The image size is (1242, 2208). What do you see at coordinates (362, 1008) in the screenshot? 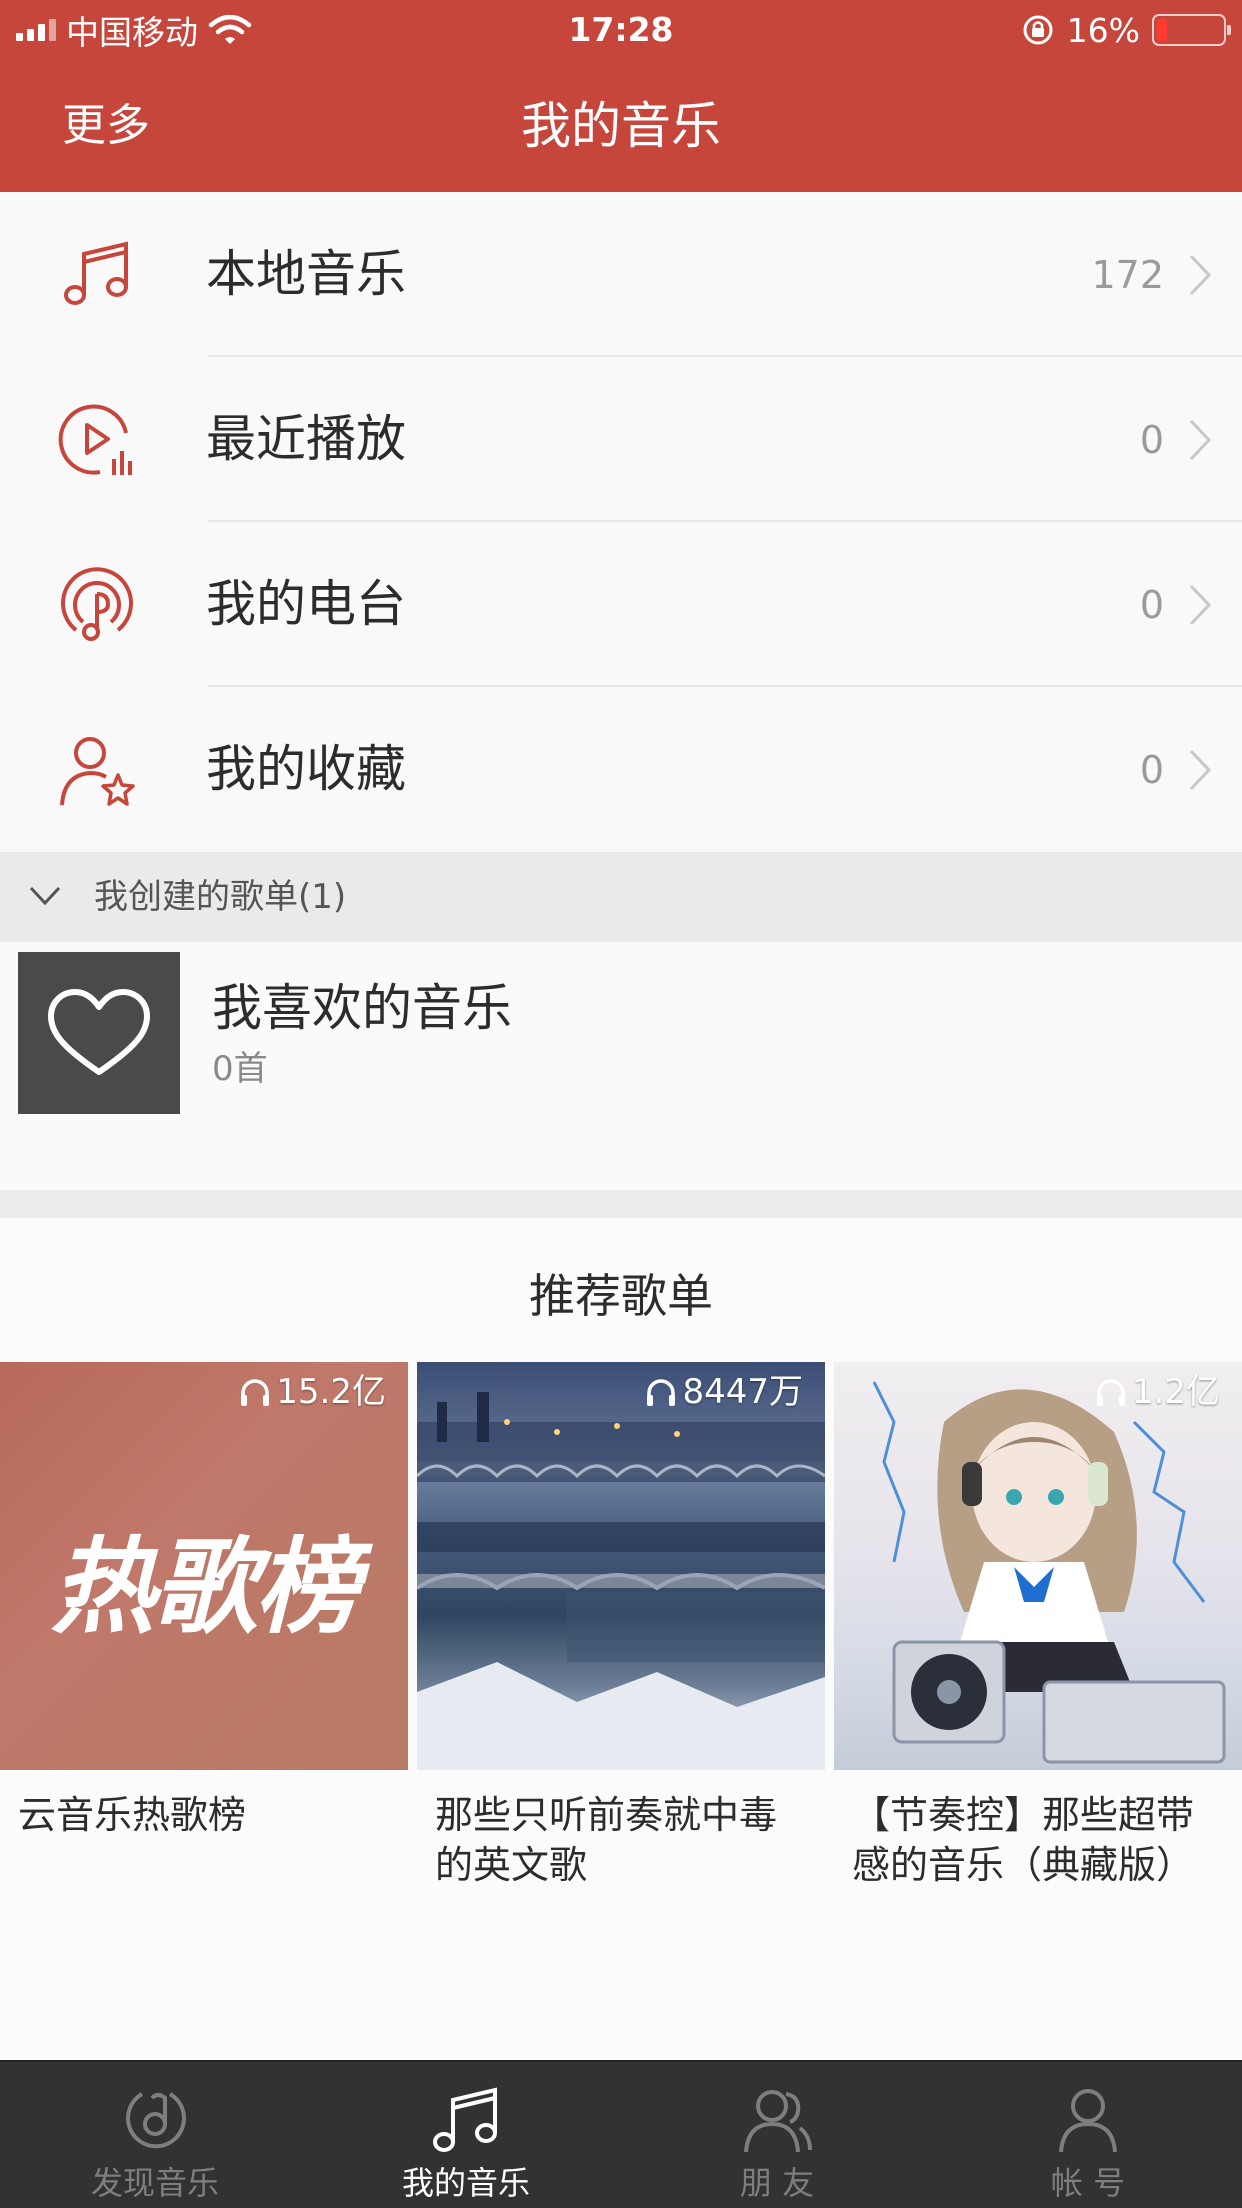
I see `playlist-name: 我喜欢的音乐` at bounding box center [362, 1008].